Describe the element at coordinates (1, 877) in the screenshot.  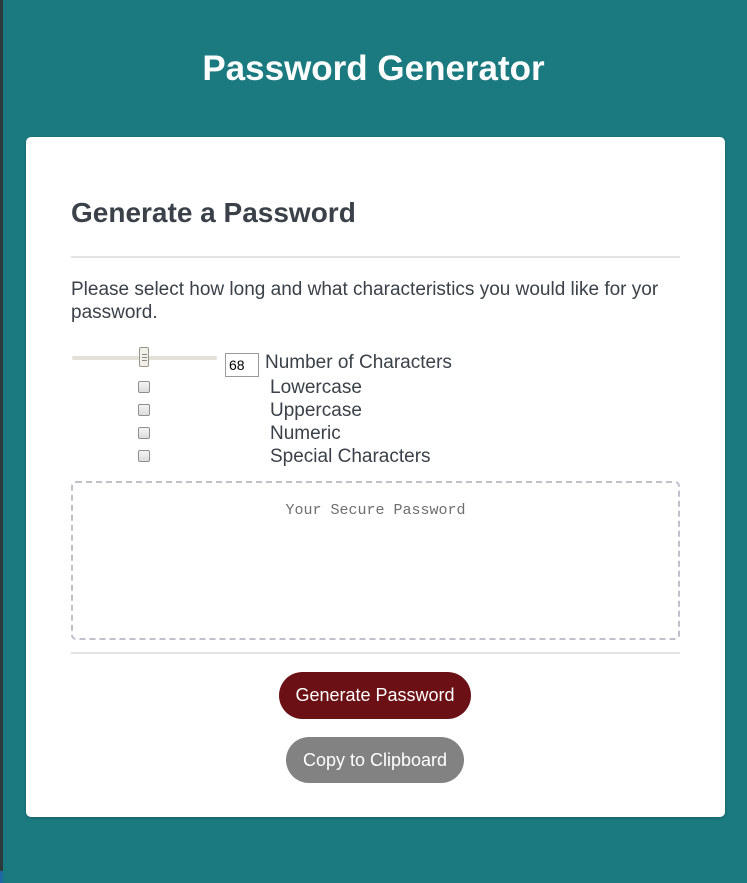
I see `window-left-edge-accent` at that location.